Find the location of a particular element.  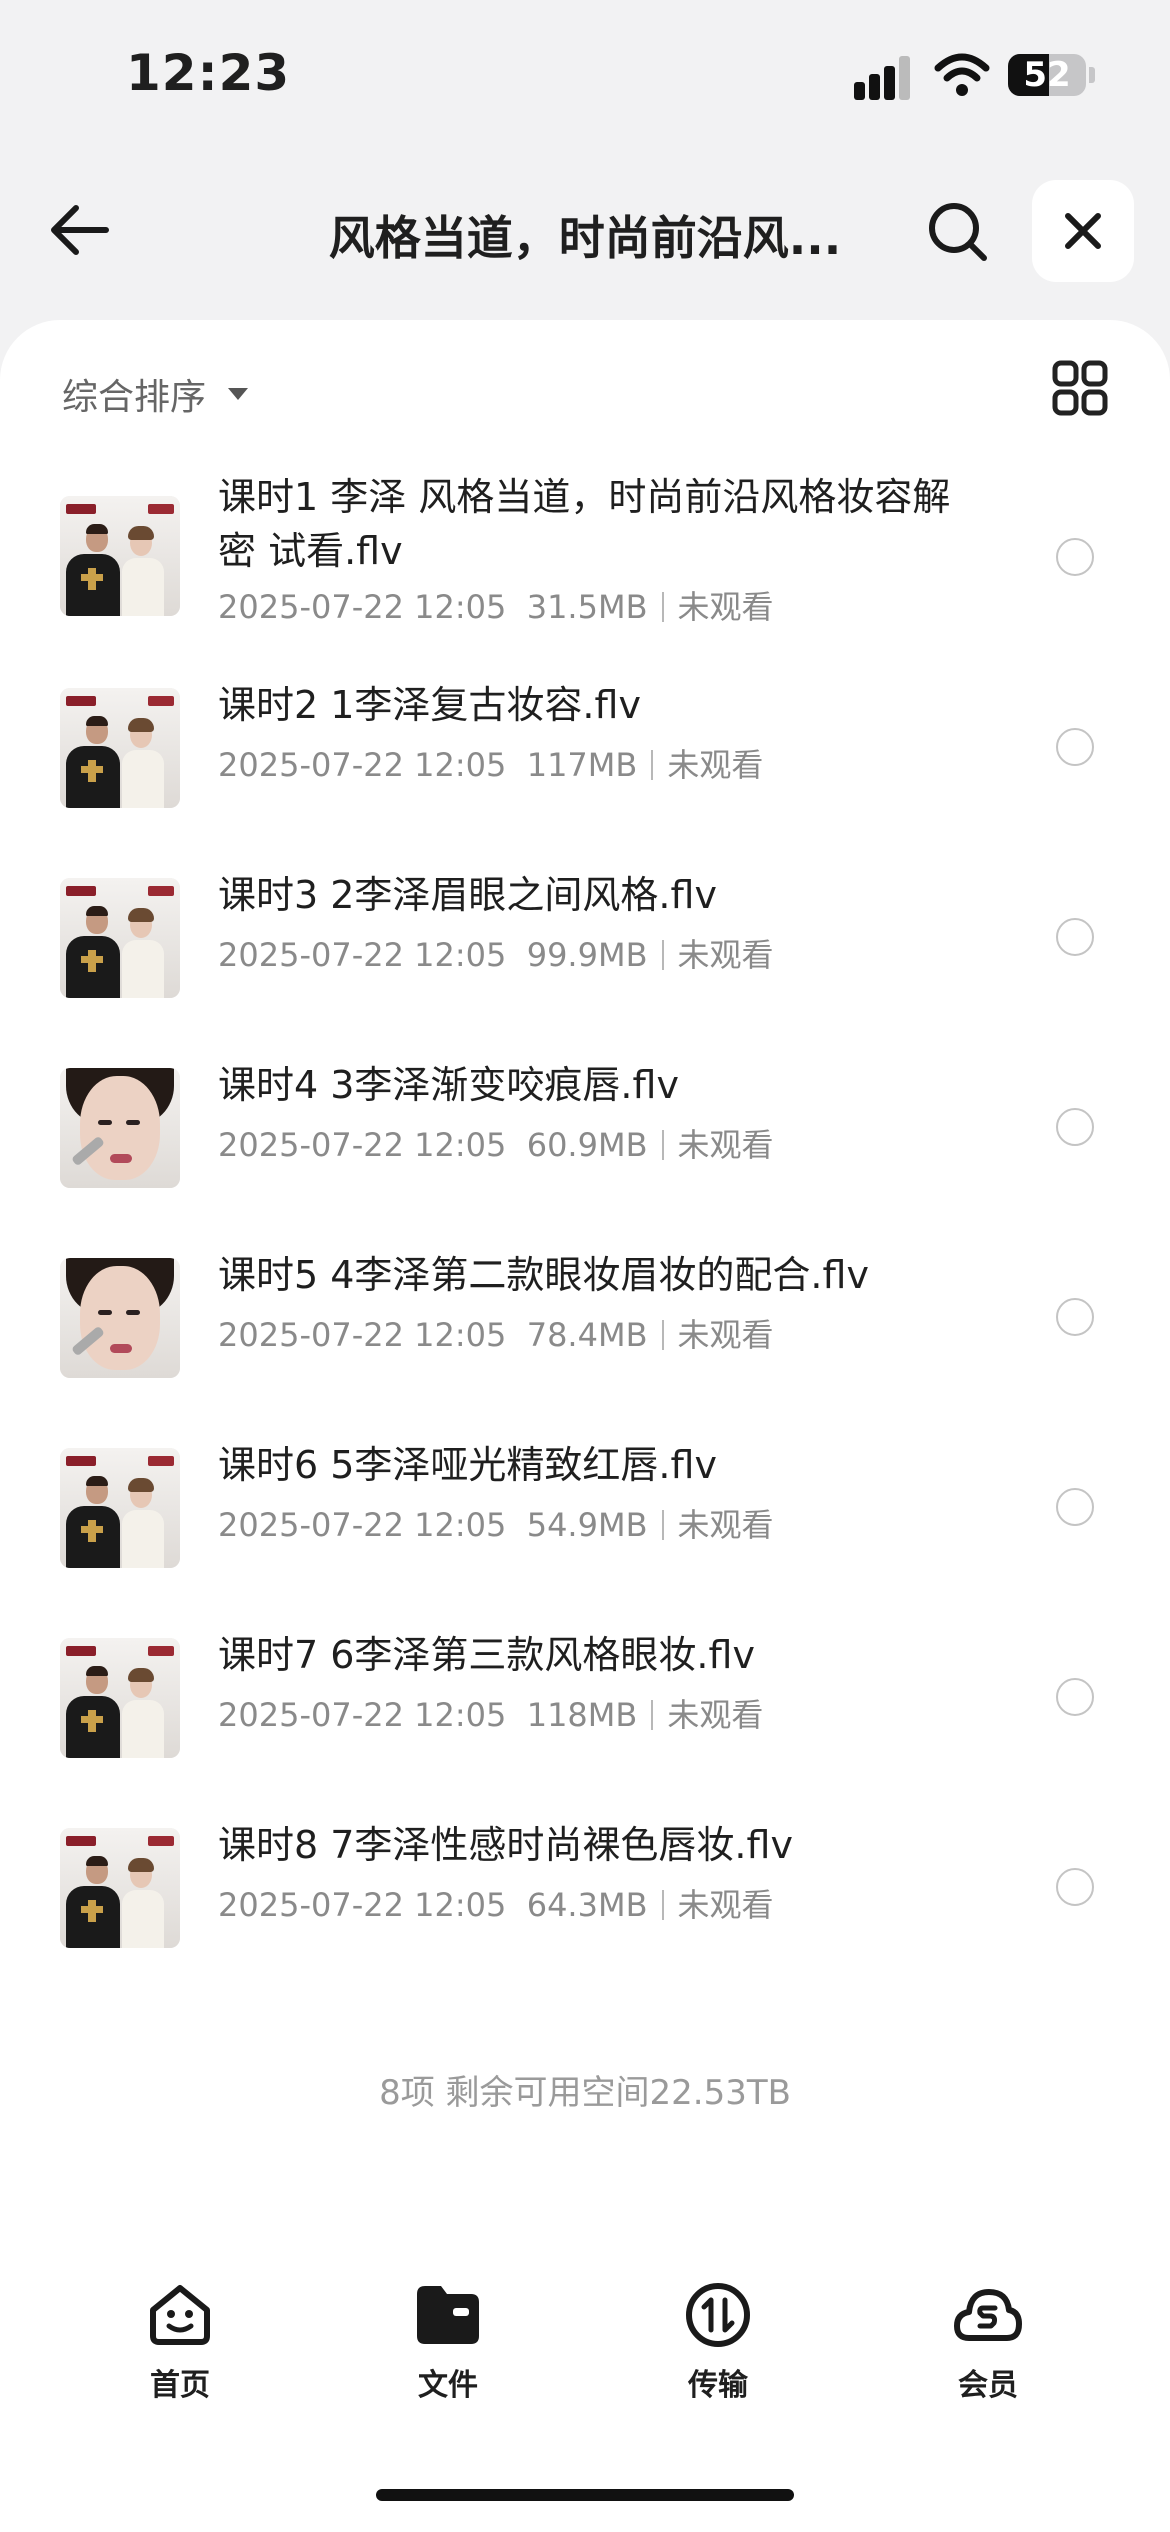

close-icon is located at coordinates (1083, 231).